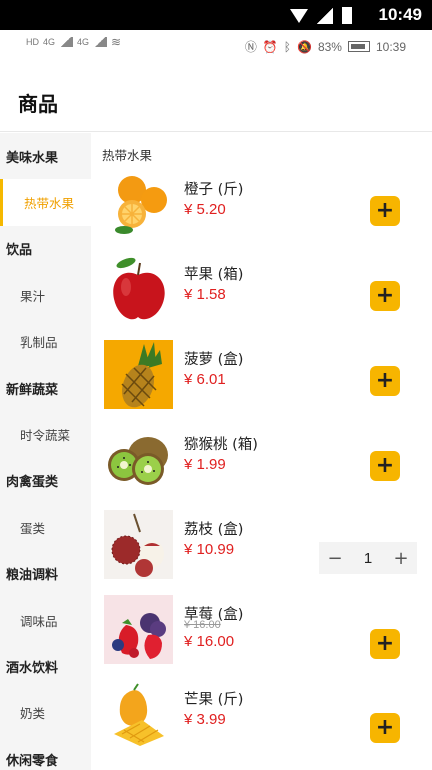 Image resolution: width=432 pixels, height=770 pixels. I want to click on apple-image, so click(138, 289).